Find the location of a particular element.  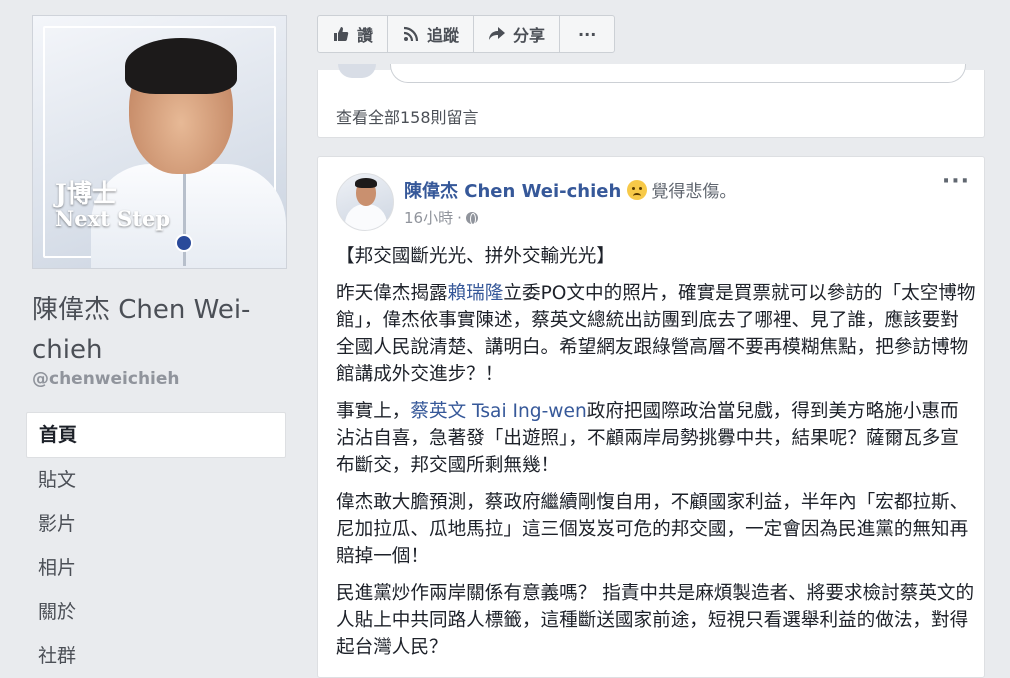

post-timestamp: 16小時 is located at coordinates (428, 217).